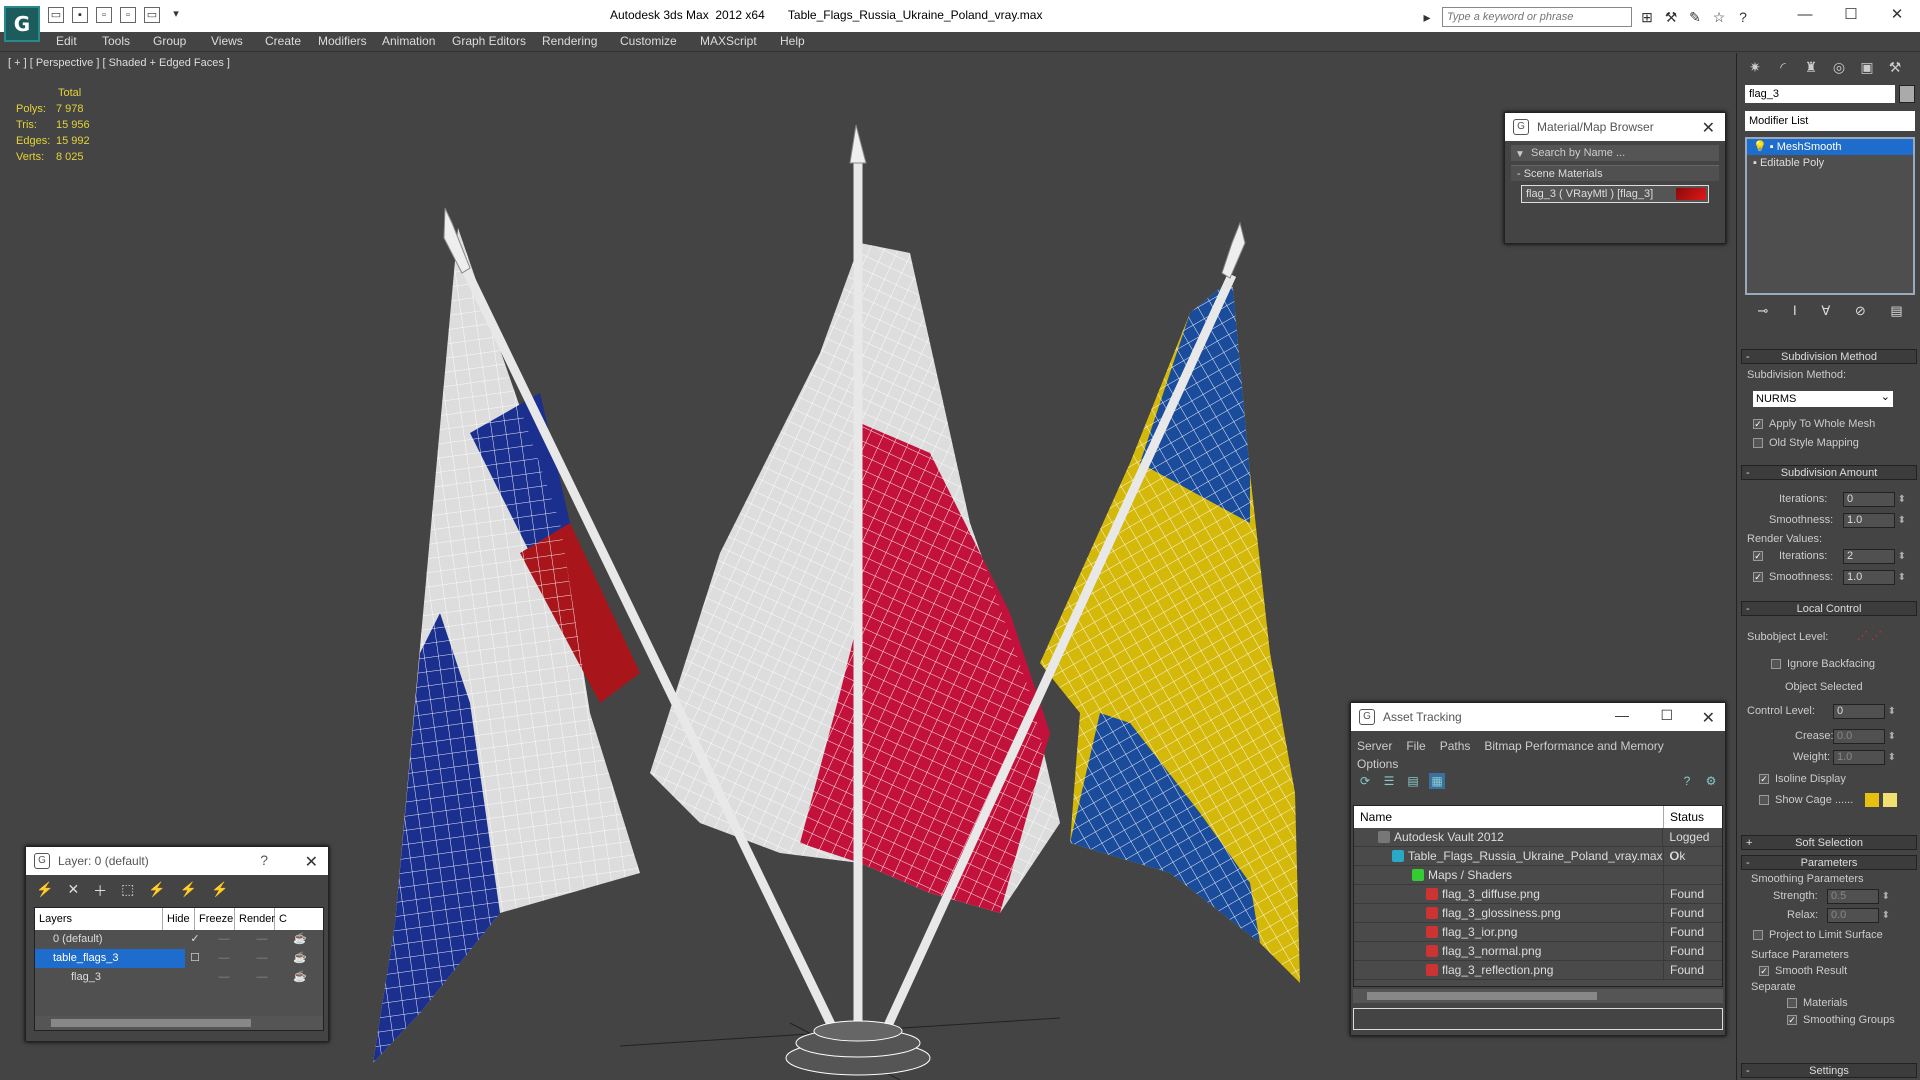 Image resolution: width=1920 pixels, height=1080 pixels. Describe the element at coordinates (1413, 781) in the screenshot. I see `detail-view-icon: ▤` at that location.